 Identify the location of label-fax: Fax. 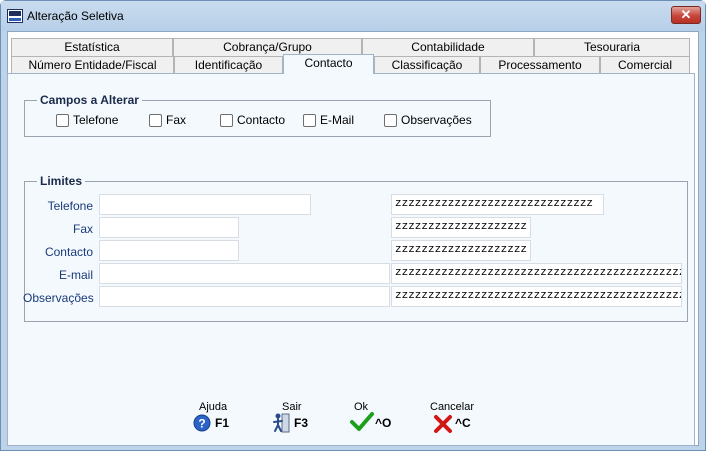
(82, 229).